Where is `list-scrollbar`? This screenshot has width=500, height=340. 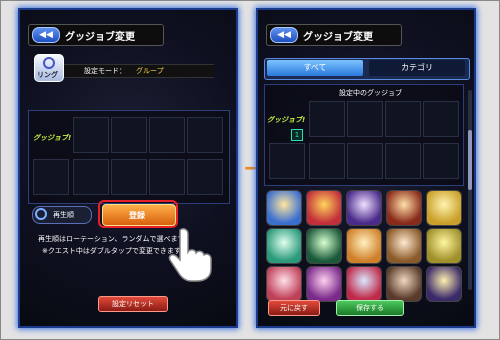 list-scrollbar is located at coordinates (470, 190).